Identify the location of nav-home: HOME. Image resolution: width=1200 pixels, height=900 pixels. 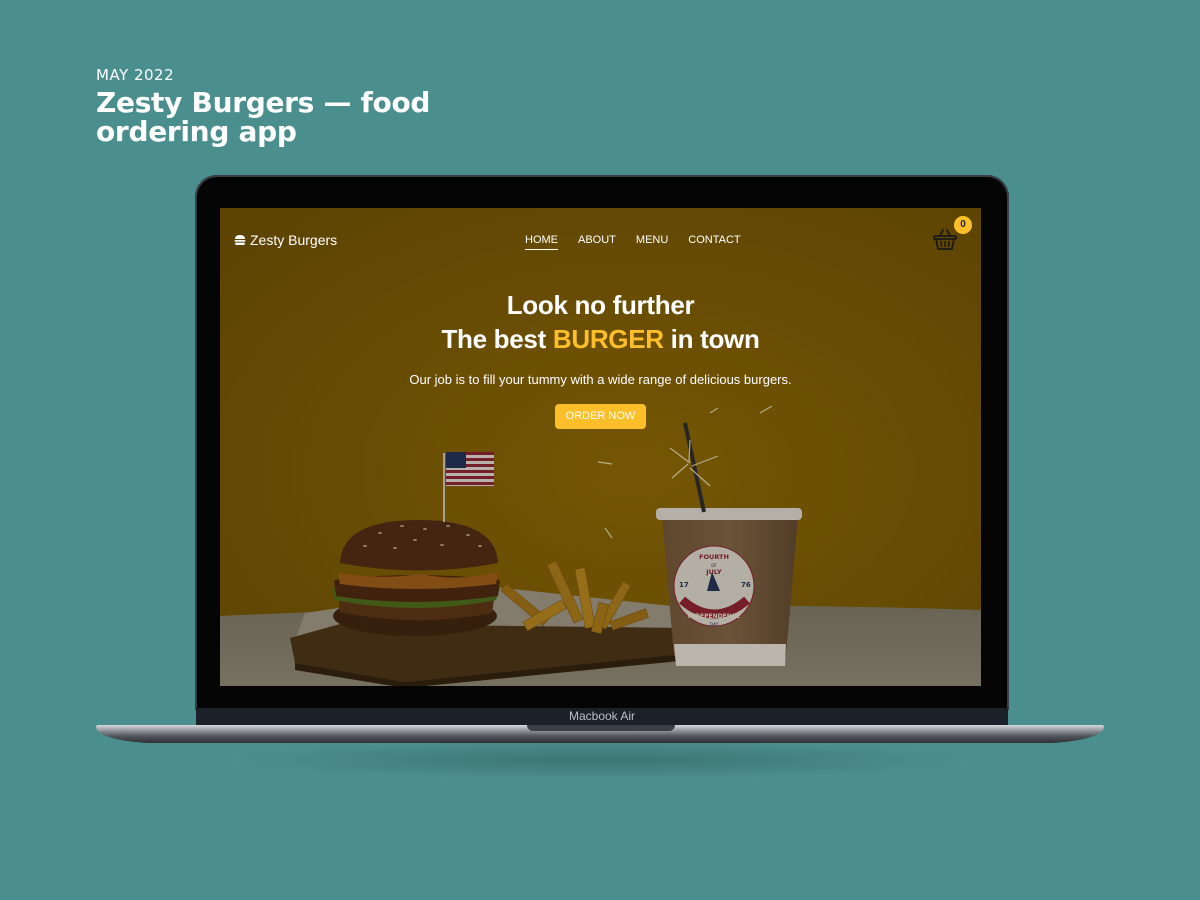
(541, 242).